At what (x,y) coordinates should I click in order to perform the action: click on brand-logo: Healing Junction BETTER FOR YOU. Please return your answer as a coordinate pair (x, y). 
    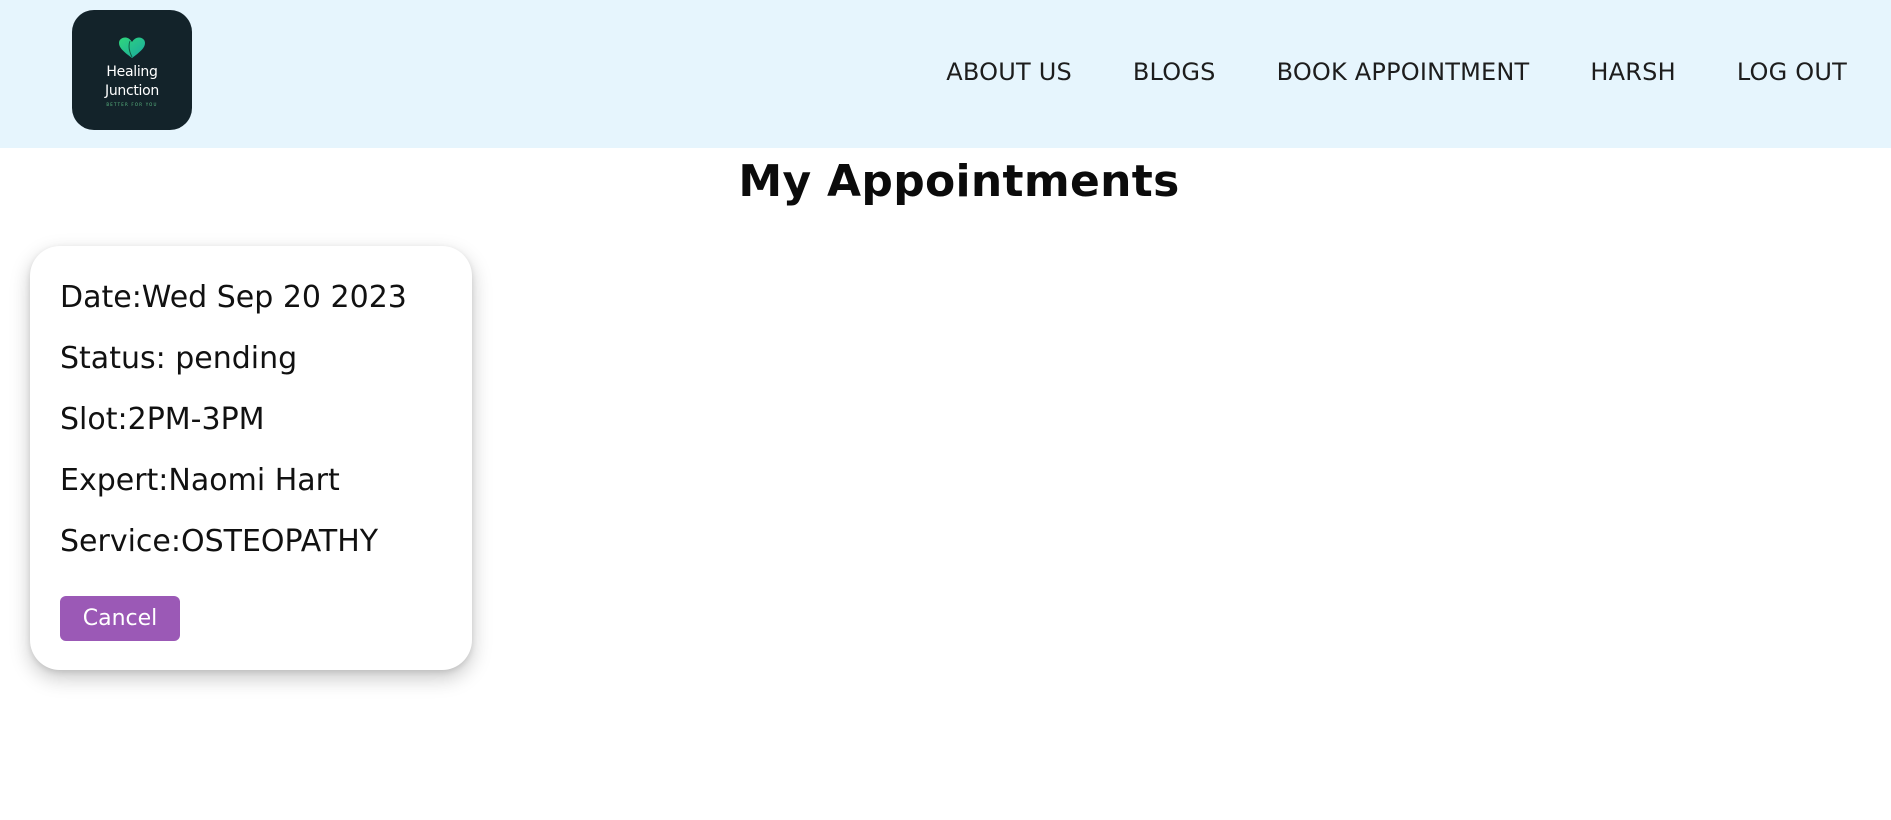
    Looking at the image, I should click on (132, 70).